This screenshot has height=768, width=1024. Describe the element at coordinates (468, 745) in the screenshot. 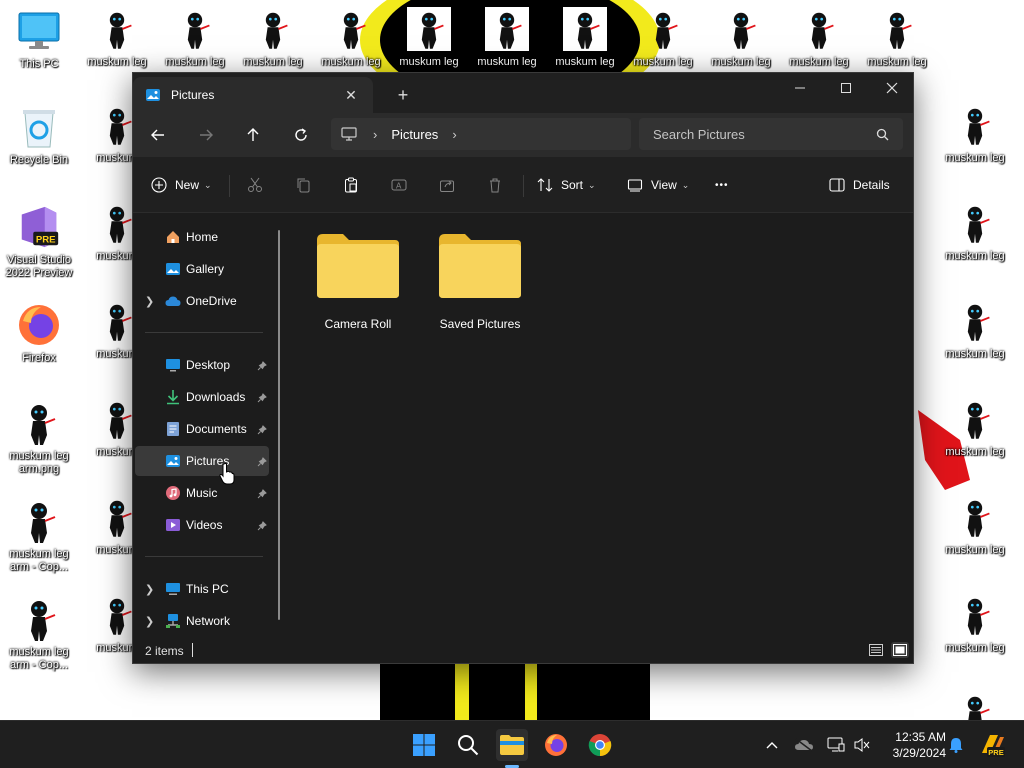

I see `taskbar-search-button` at that location.